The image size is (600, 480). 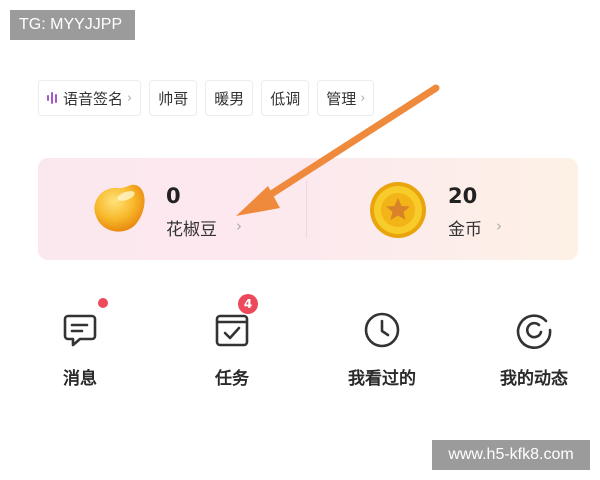 What do you see at coordinates (172, 209) in the screenshot?
I see `beans-entry: 0 花椒豆 ›` at bounding box center [172, 209].